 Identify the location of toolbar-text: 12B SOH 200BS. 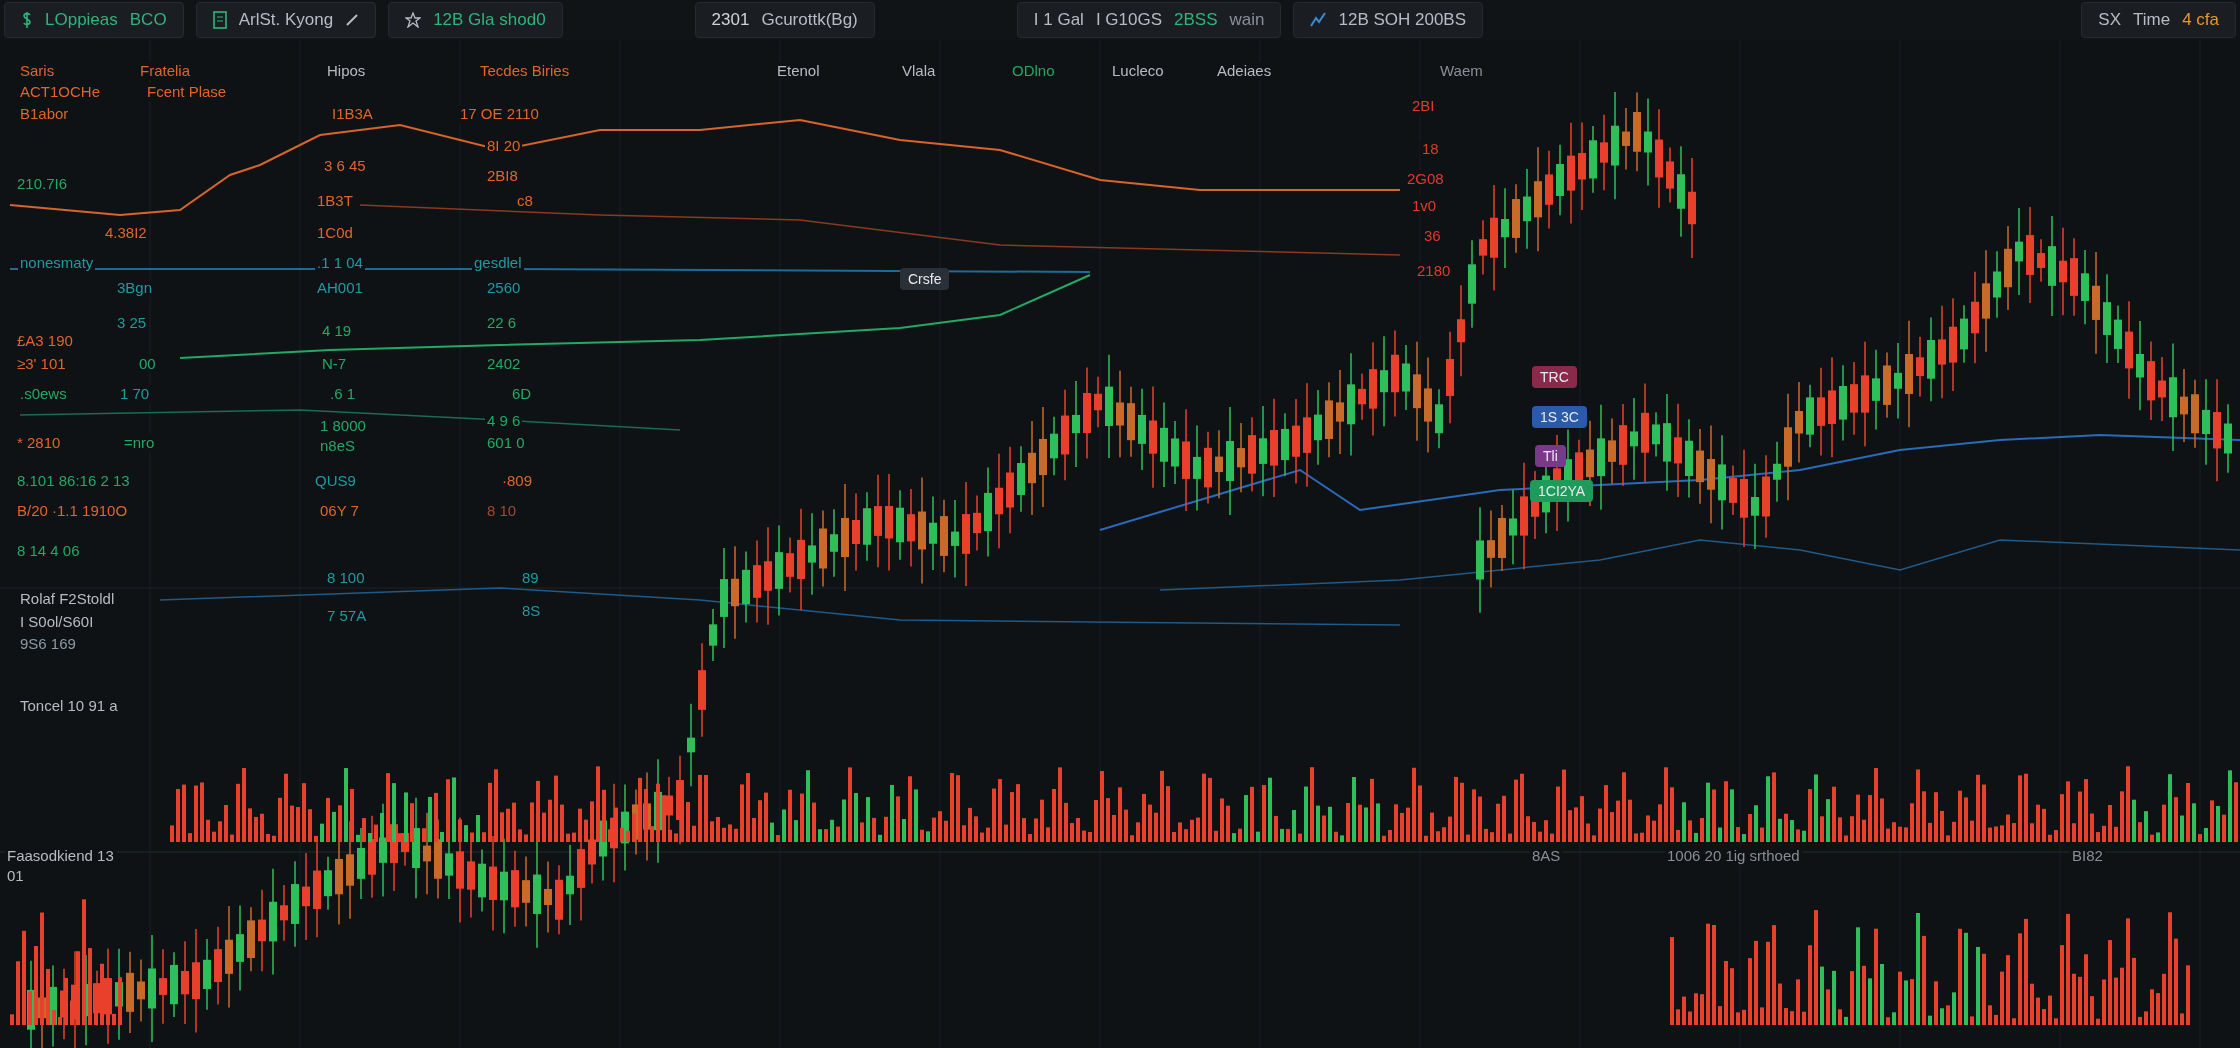
(1402, 20).